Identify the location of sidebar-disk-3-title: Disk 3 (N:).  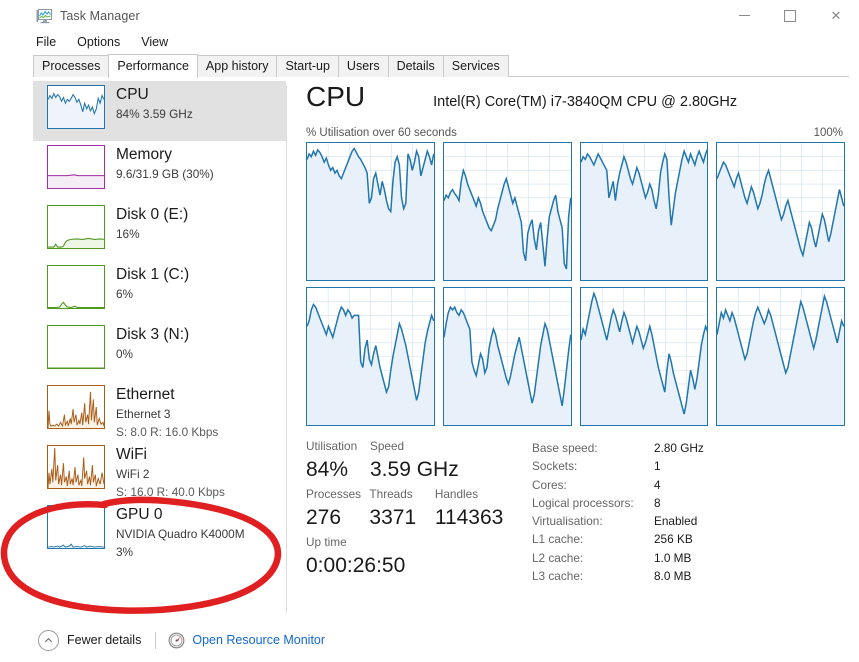
(153, 334).